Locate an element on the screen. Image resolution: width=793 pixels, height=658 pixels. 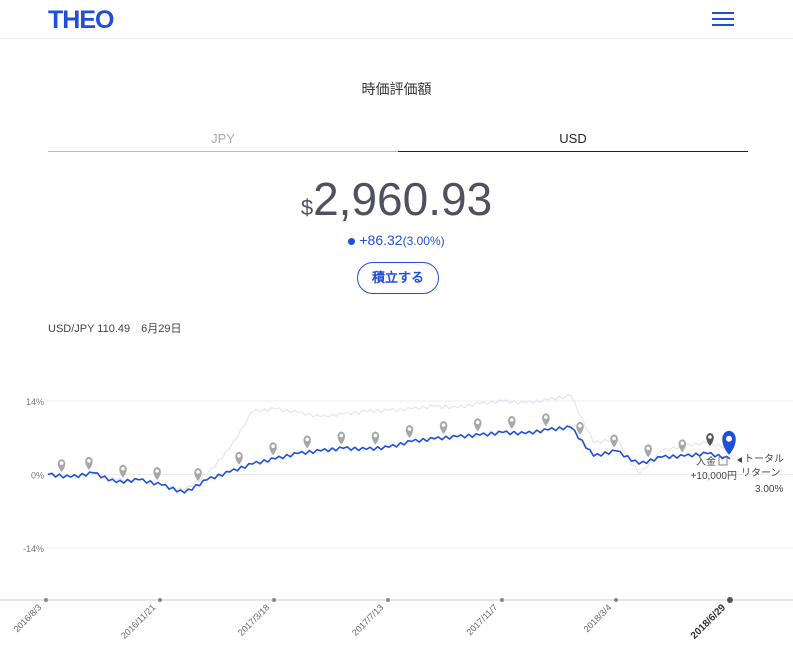
series-line-benchmark is located at coordinates (389, 442).